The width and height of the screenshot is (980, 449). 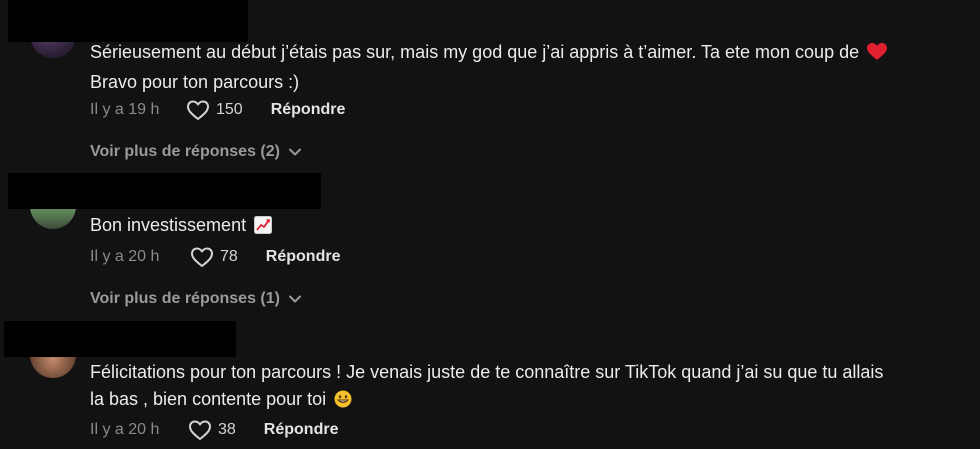 I want to click on comment-meta: Il y a 19 h 150 Répondre, so click(x=217, y=110).